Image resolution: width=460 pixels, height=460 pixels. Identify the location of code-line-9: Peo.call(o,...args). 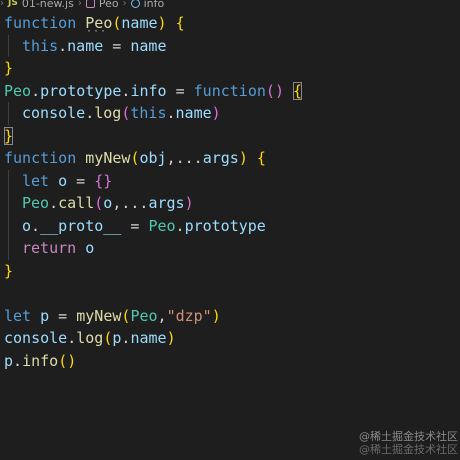
(232, 203).